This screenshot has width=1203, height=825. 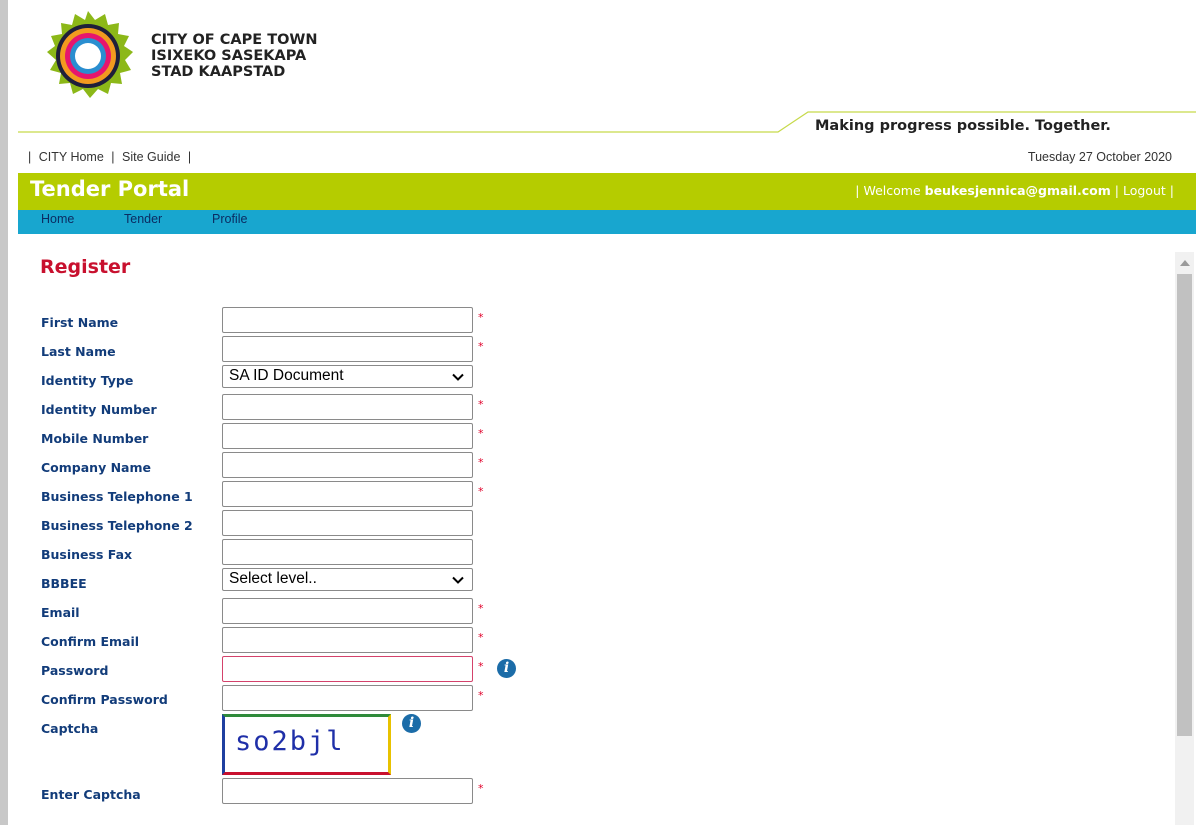 I want to click on business-fax-input, so click(x=347, y=552).